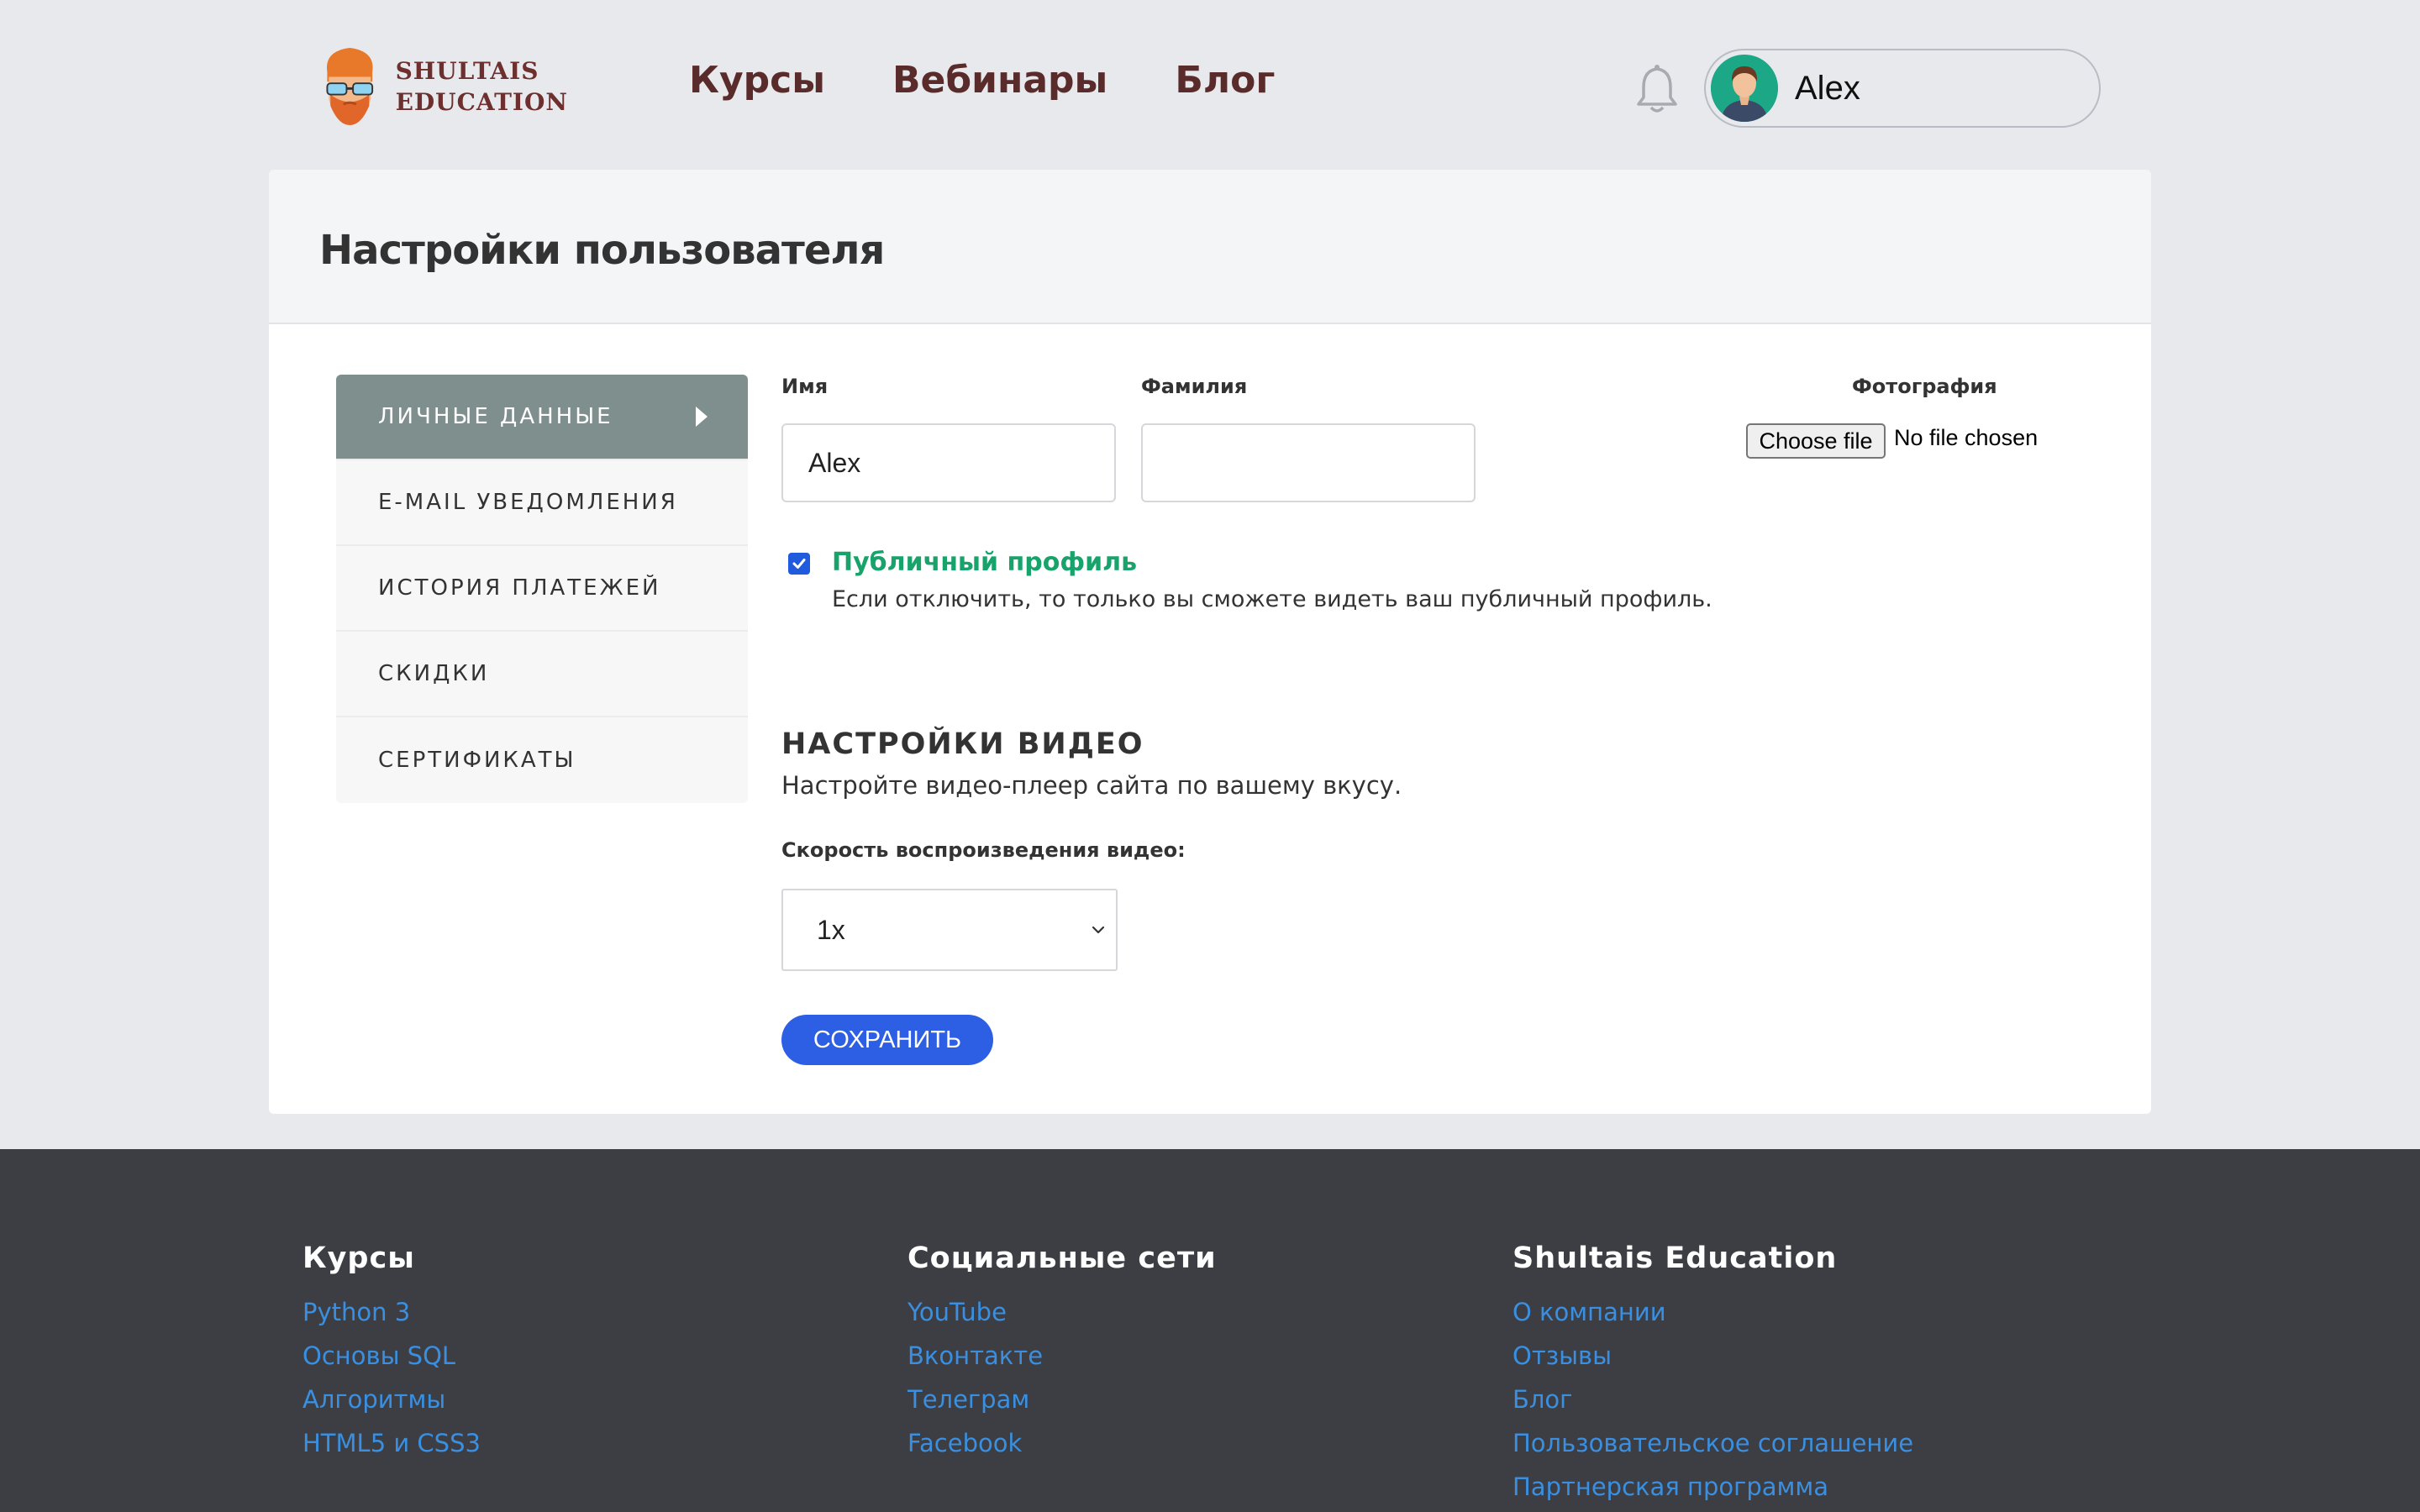 The image size is (2420, 1512). I want to click on playback-speed-label: Скорость воспроизведения видео:, so click(984, 850).